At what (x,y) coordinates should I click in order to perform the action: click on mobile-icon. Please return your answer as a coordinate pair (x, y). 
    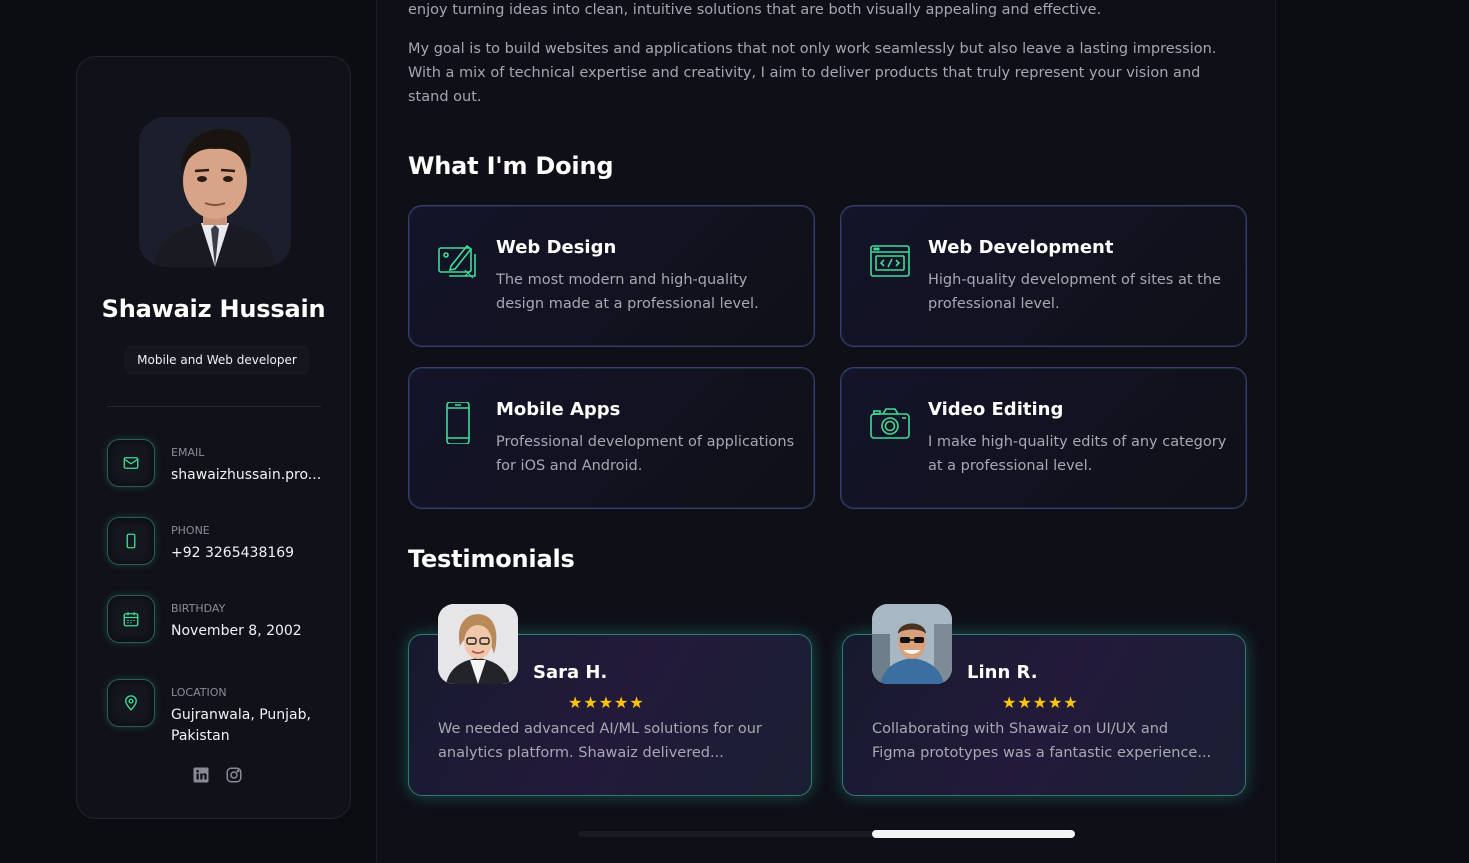
    Looking at the image, I should click on (458, 423).